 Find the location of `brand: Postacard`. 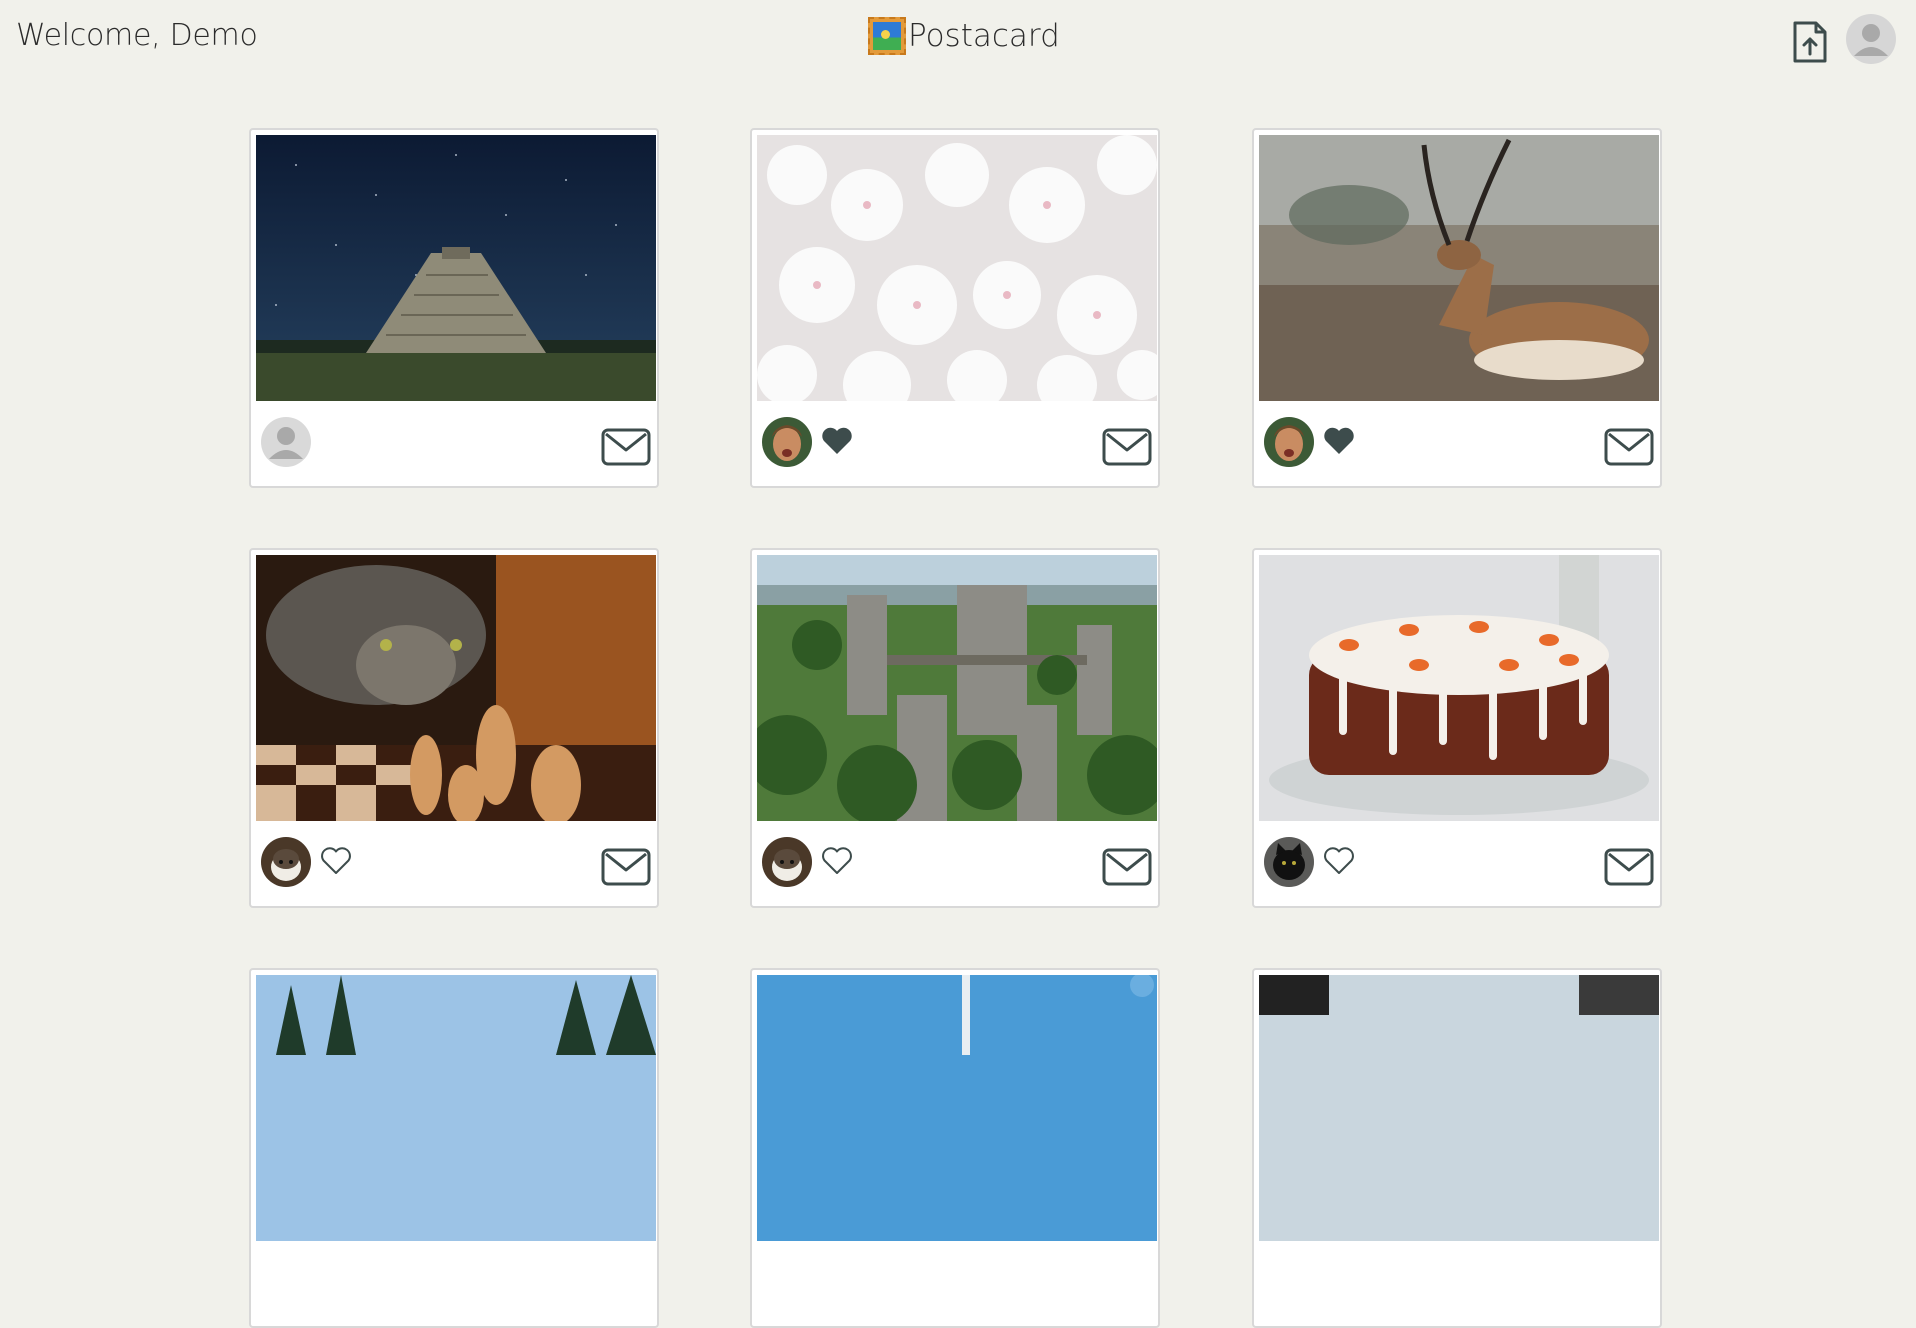

brand: Postacard is located at coordinates (964, 36).